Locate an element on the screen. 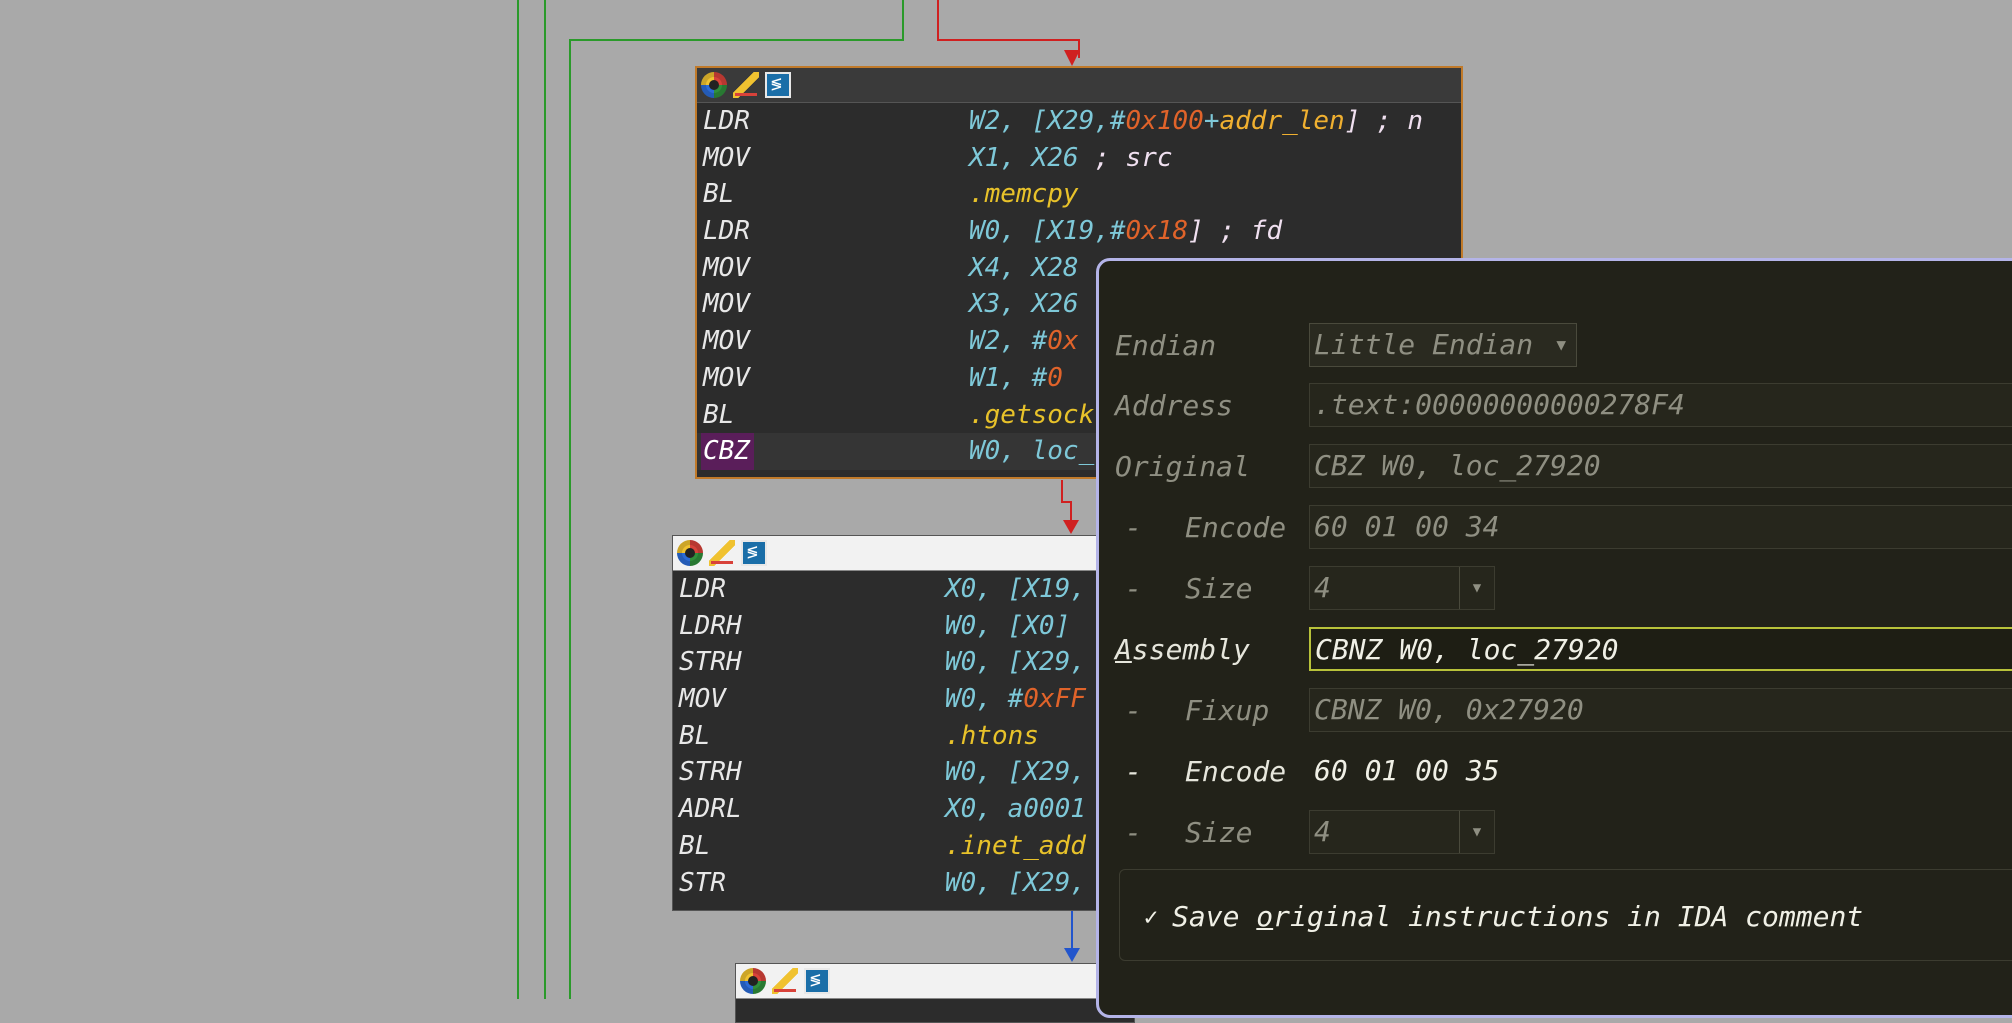 The width and height of the screenshot is (2012, 1023). assembly-label: Assembly is located at coordinates (1182, 649).